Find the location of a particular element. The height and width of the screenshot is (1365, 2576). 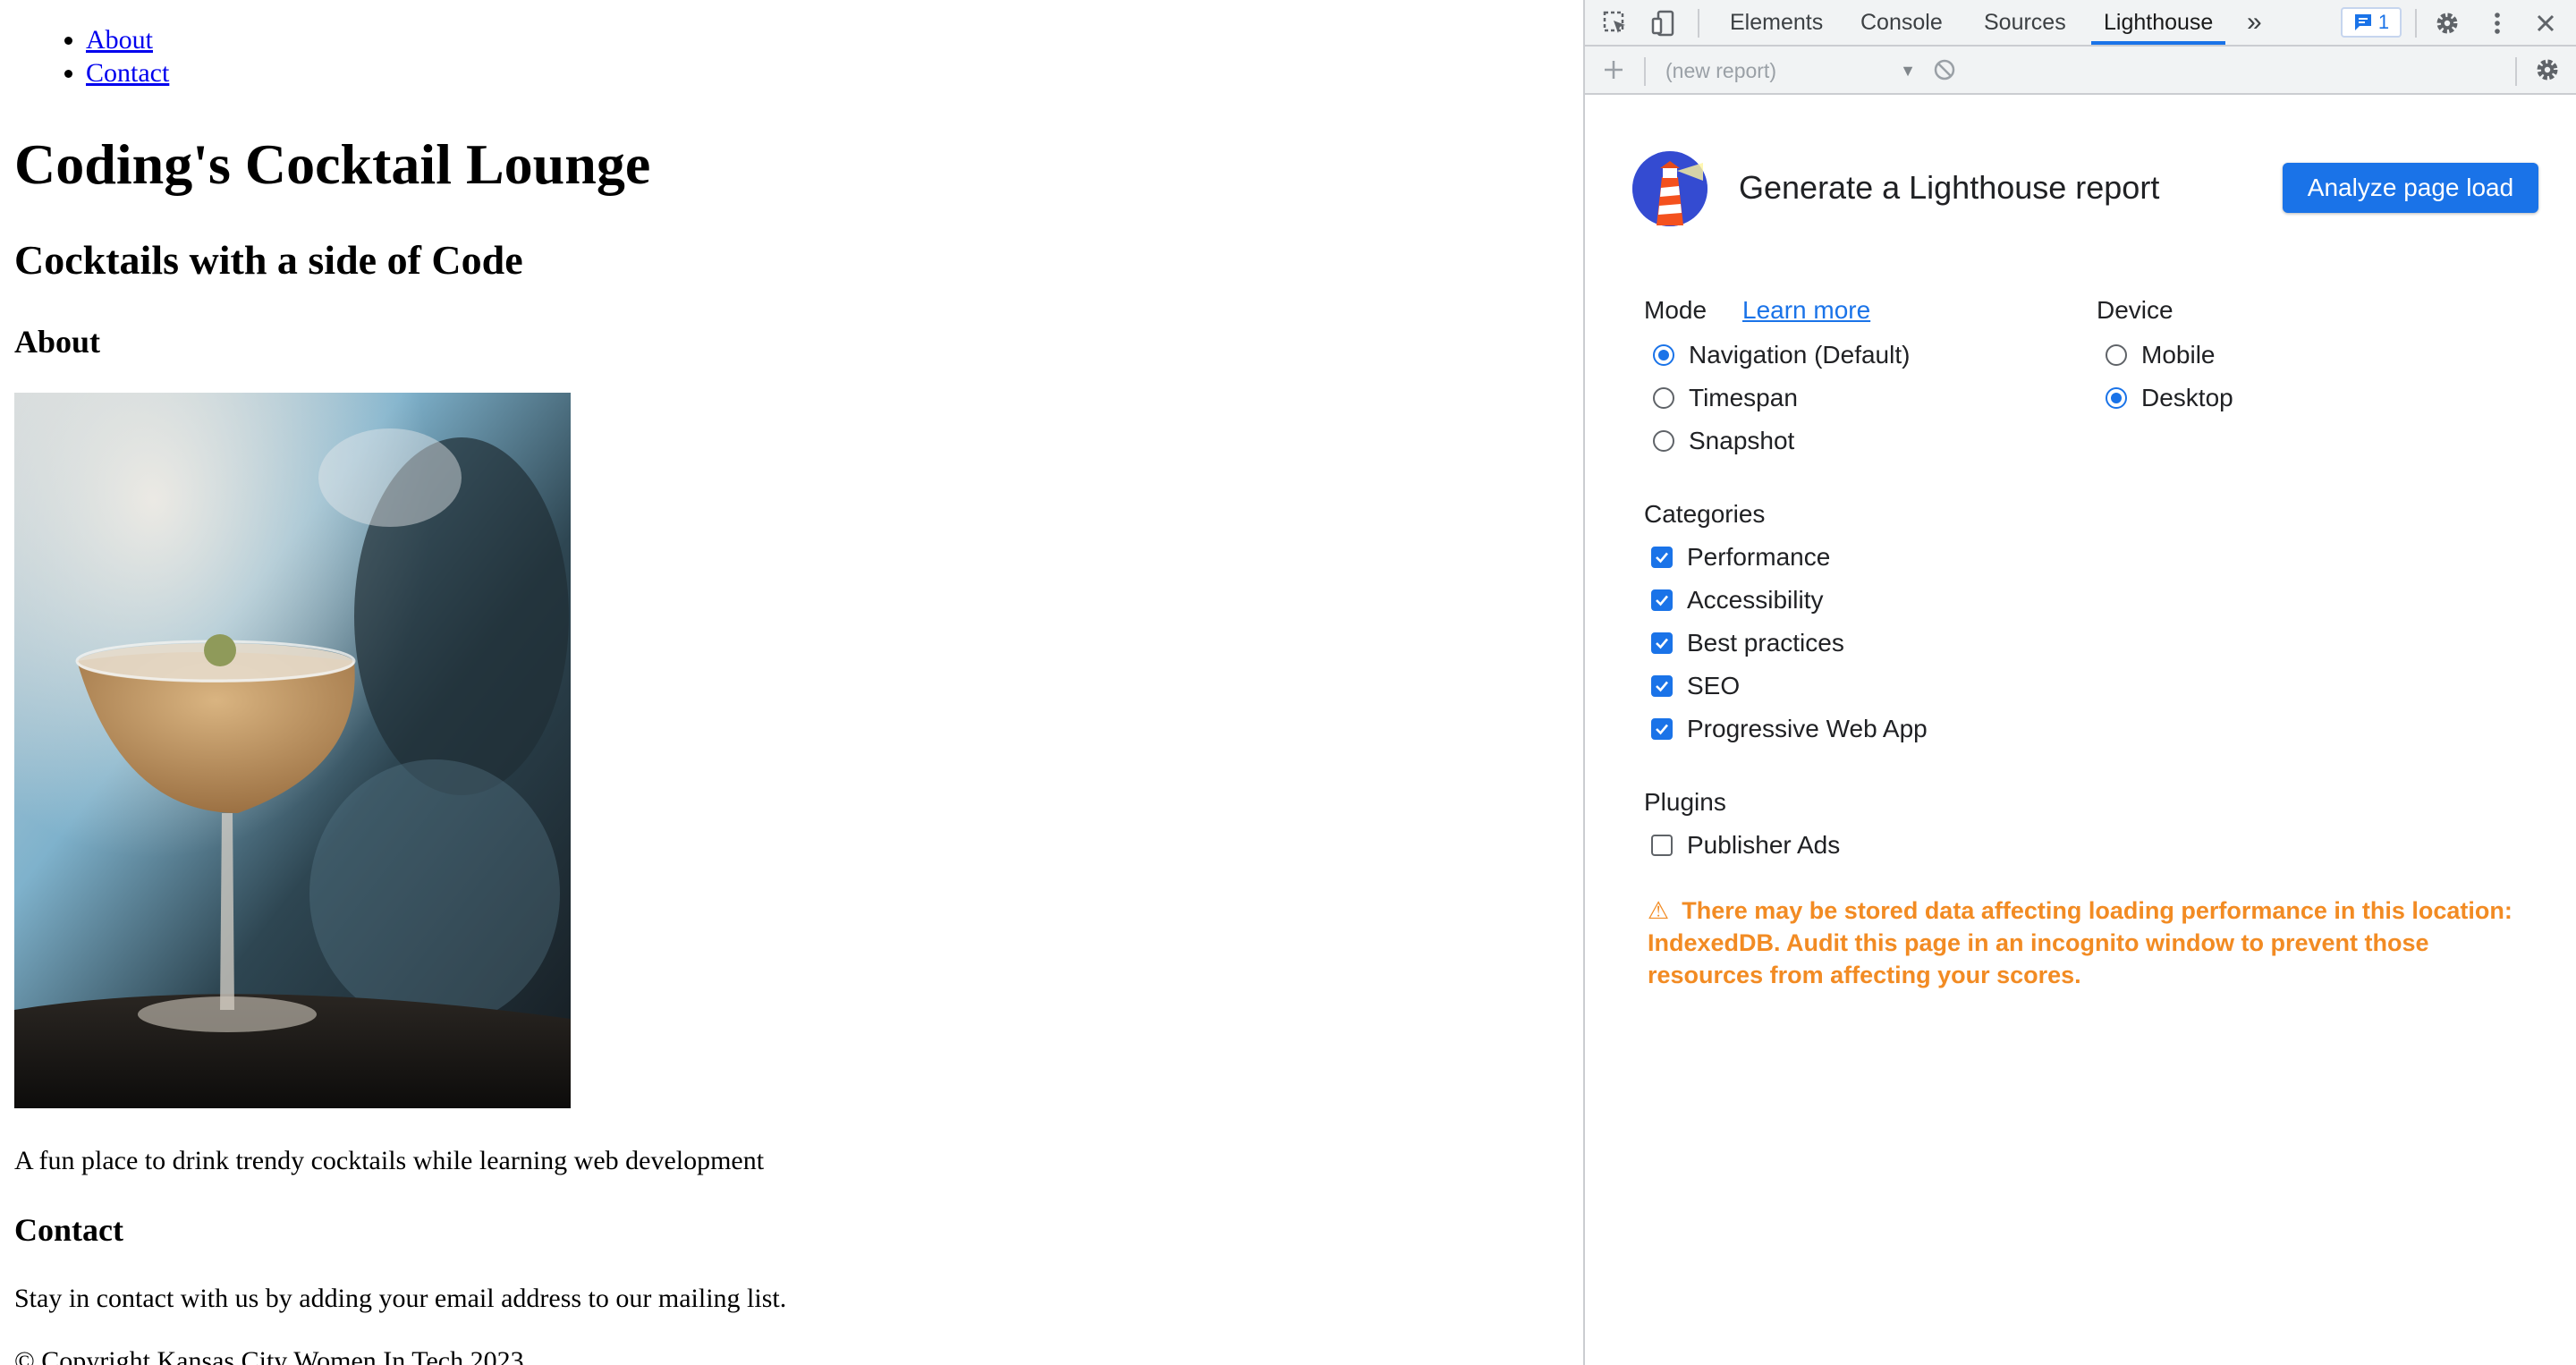

new-report-plus-icon is located at coordinates (1613, 70).